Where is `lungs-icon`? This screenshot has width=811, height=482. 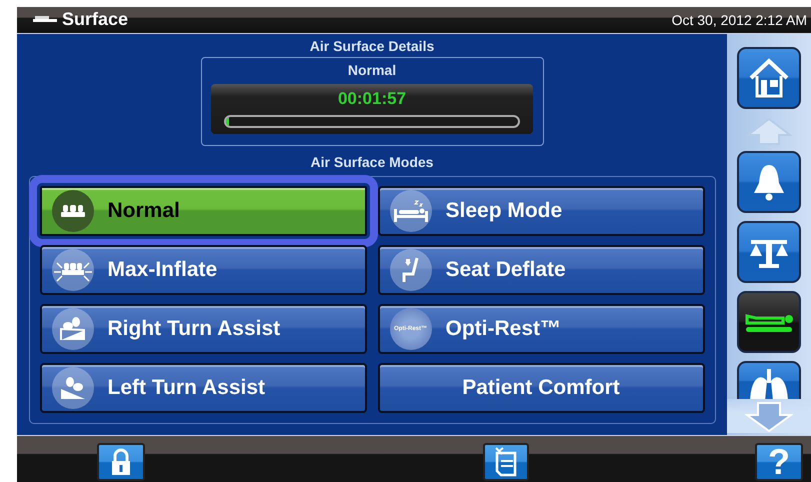
lungs-icon is located at coordinates (769, 382).